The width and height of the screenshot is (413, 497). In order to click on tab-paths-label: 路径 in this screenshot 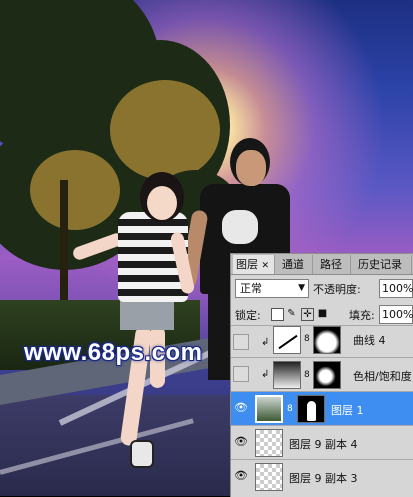, I will do `click(331, 264)`.